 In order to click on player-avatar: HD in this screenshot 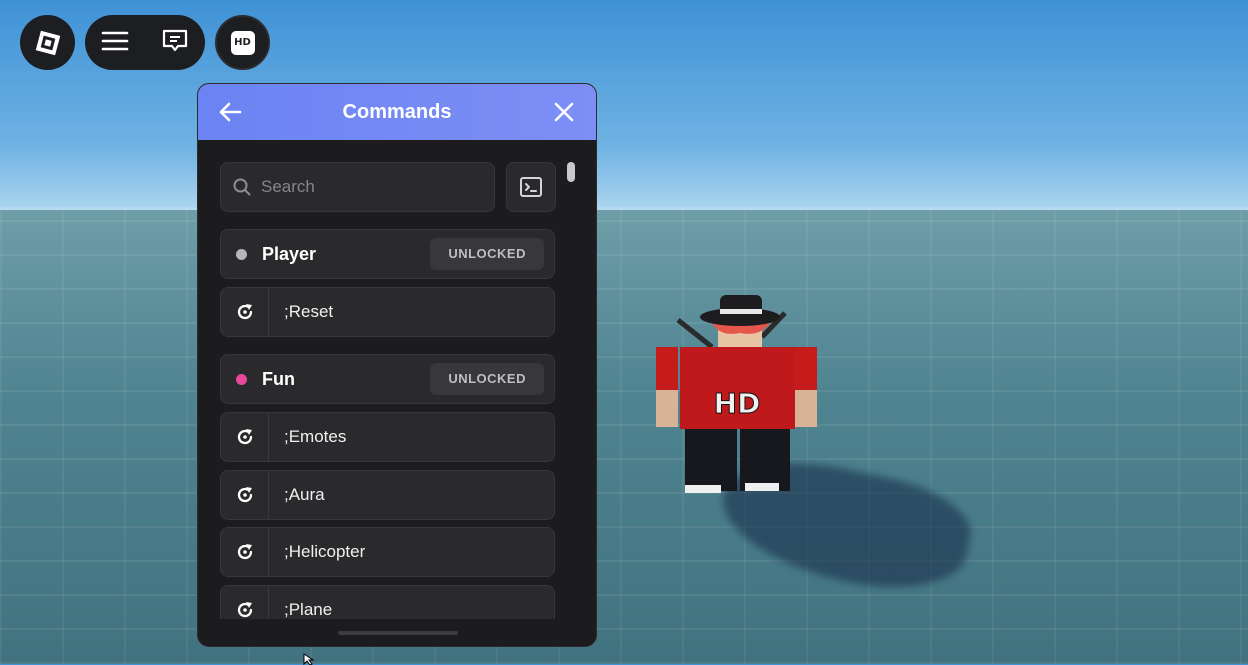, I will do `click(737, 395)`.